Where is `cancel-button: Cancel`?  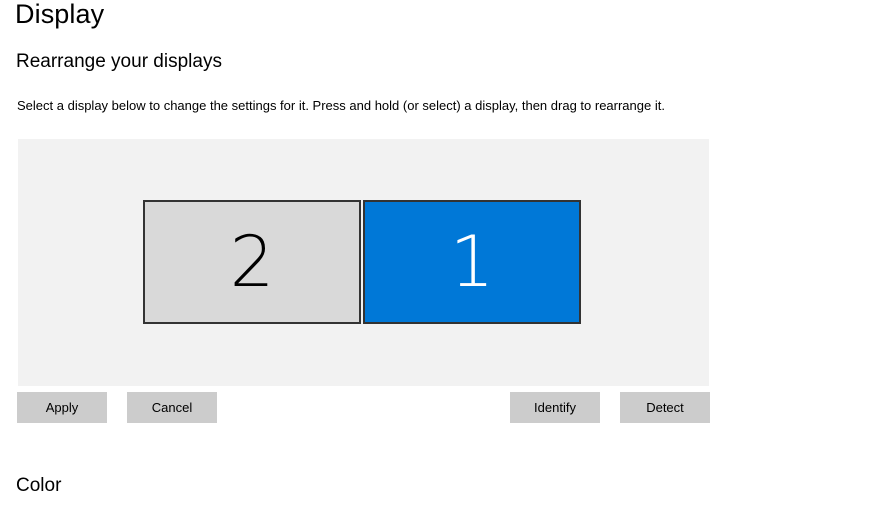 cancel-button: Cancel is located at coordinates (172, 407).